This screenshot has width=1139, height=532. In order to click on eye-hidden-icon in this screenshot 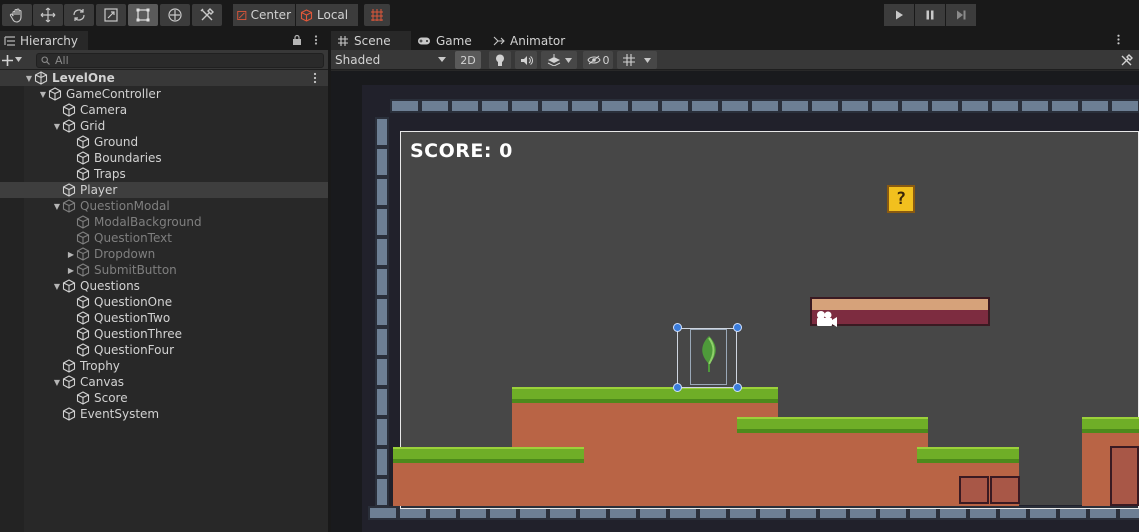, I will do `click(593, 60)`.